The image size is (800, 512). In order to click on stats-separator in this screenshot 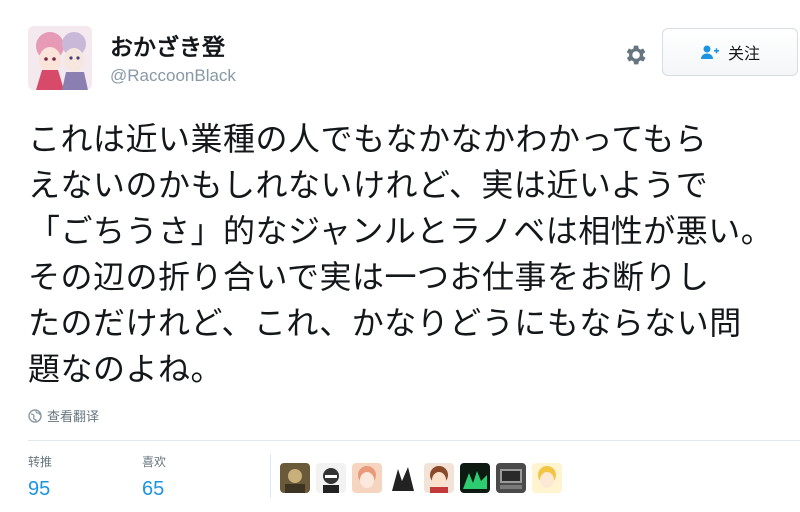, I will do `click(270, 476)`.